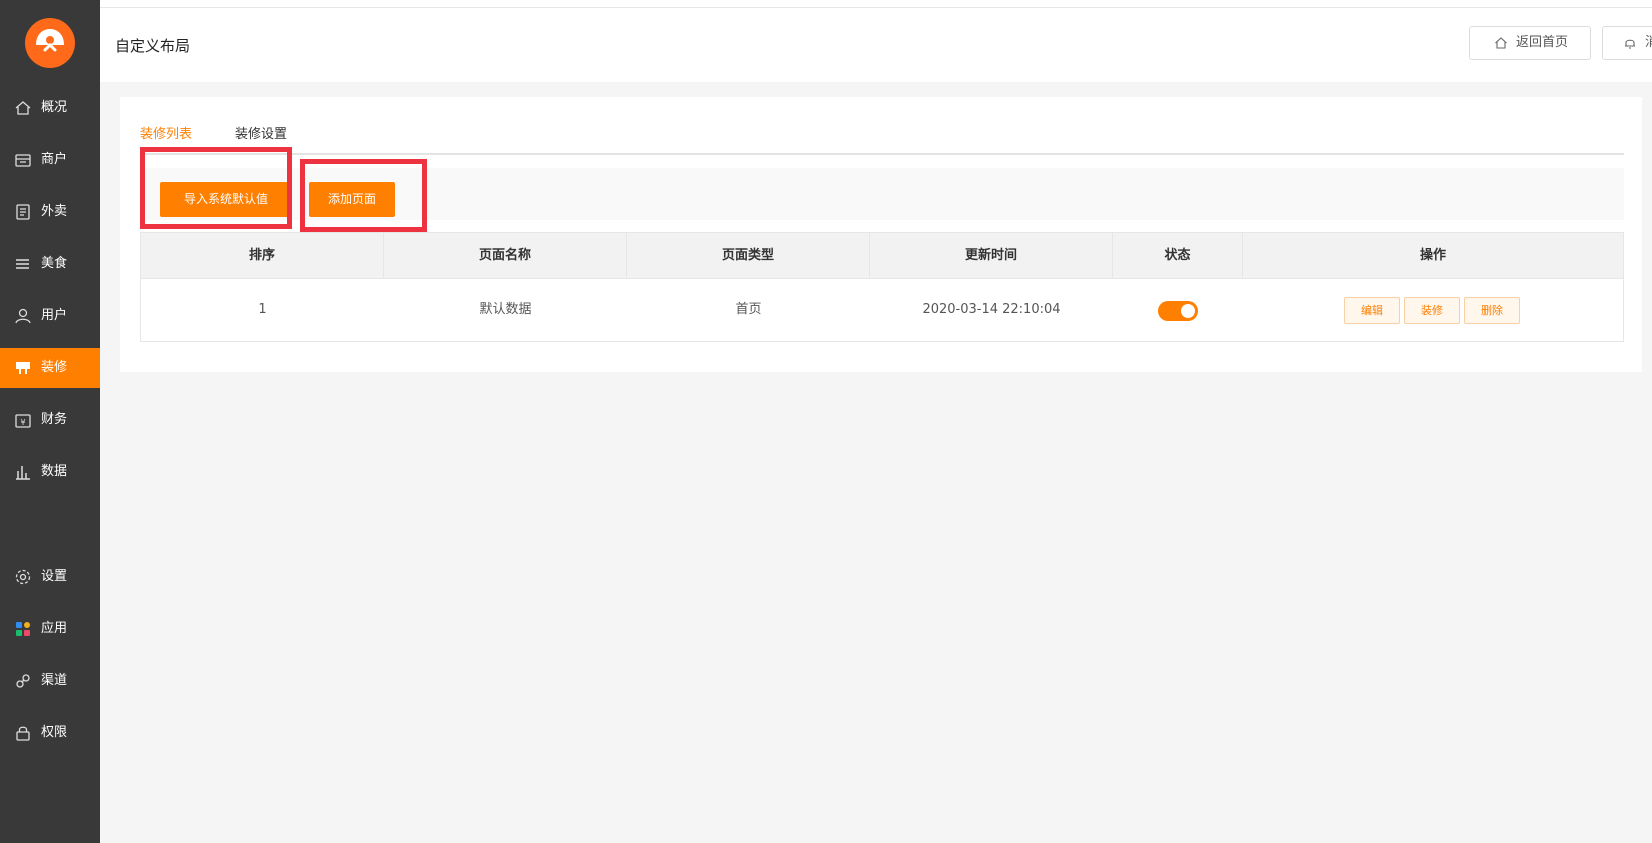  What do you see at coordinates (23, 733) in the screenshot?
I see `lock-icon` at bounding box center [23, 733].